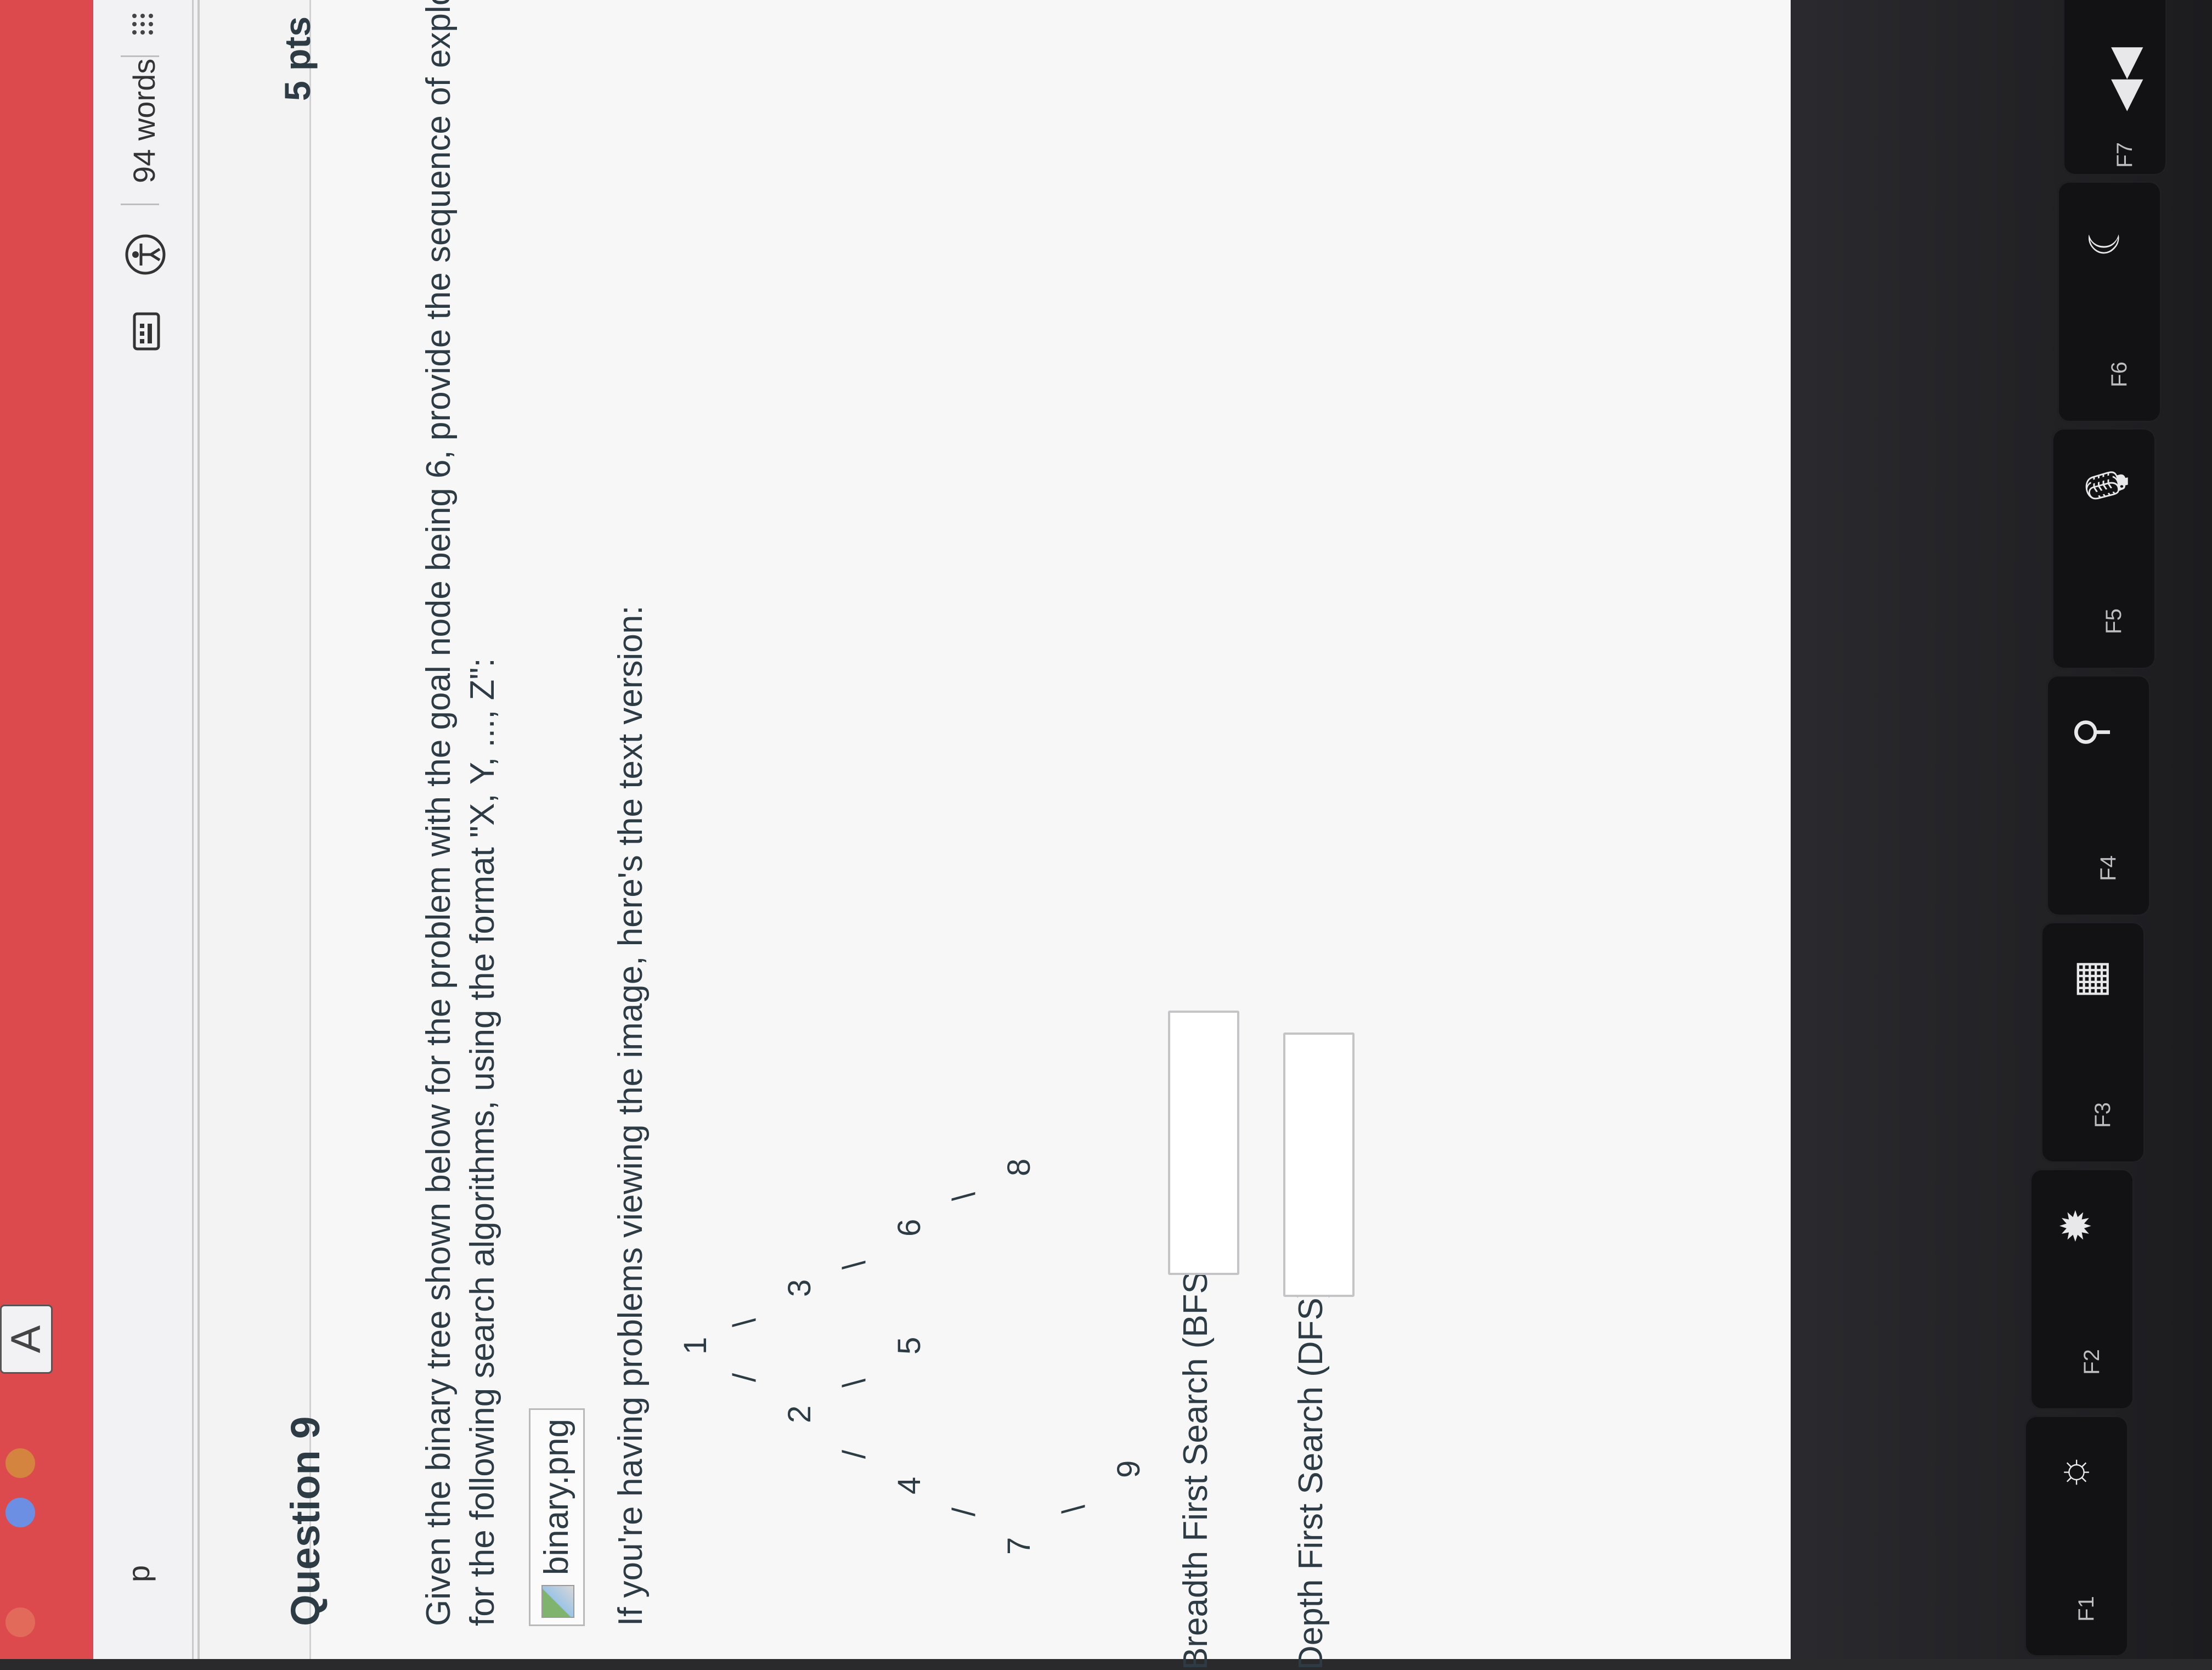 The width and height of the screenshot is (2212, 1670). Describe the element at coordinates (2123, 79) in the screenshot. I see `rewind-icon: ◀◀` at that location.